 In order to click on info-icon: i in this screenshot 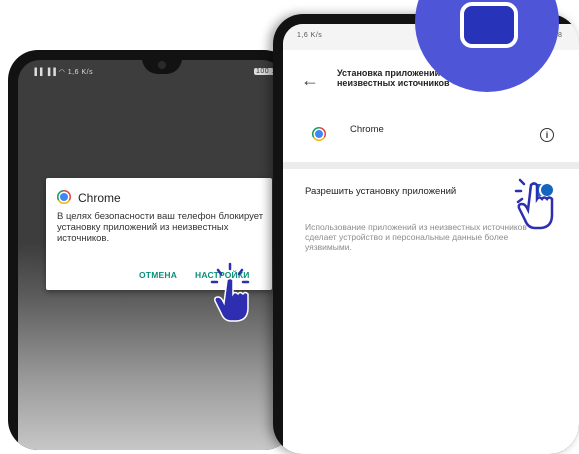, I will do `click(547, 135)`.